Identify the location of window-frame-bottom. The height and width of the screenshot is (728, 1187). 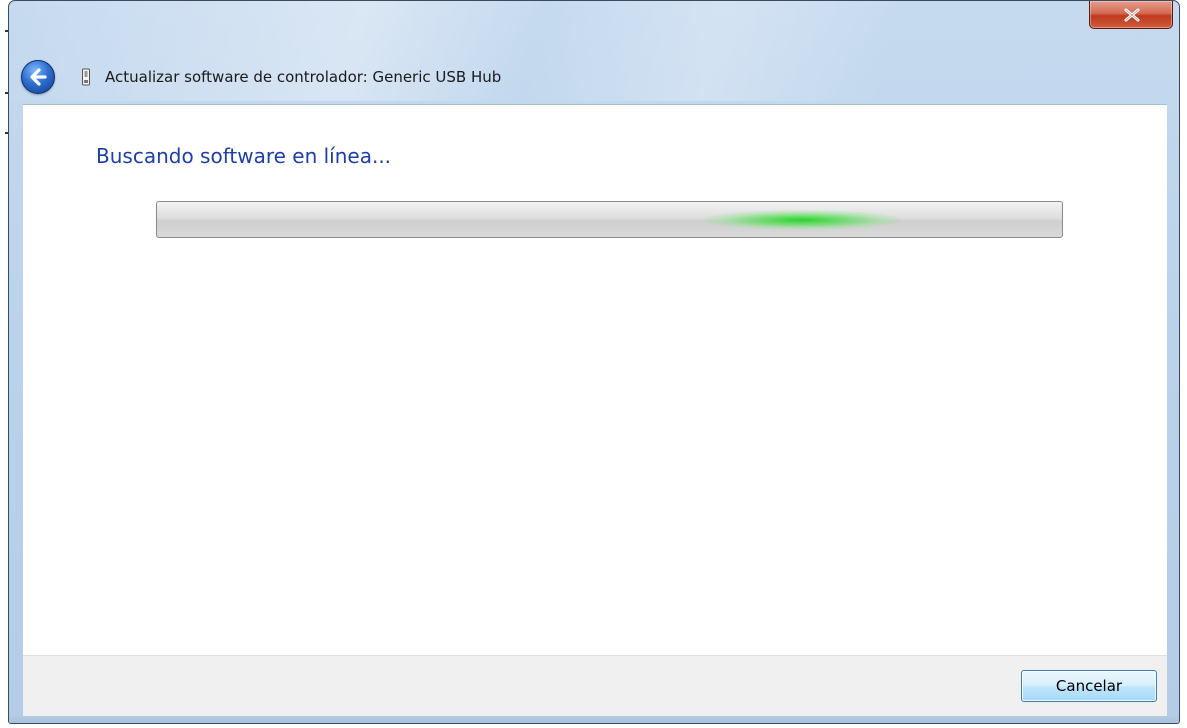
(594, 719).